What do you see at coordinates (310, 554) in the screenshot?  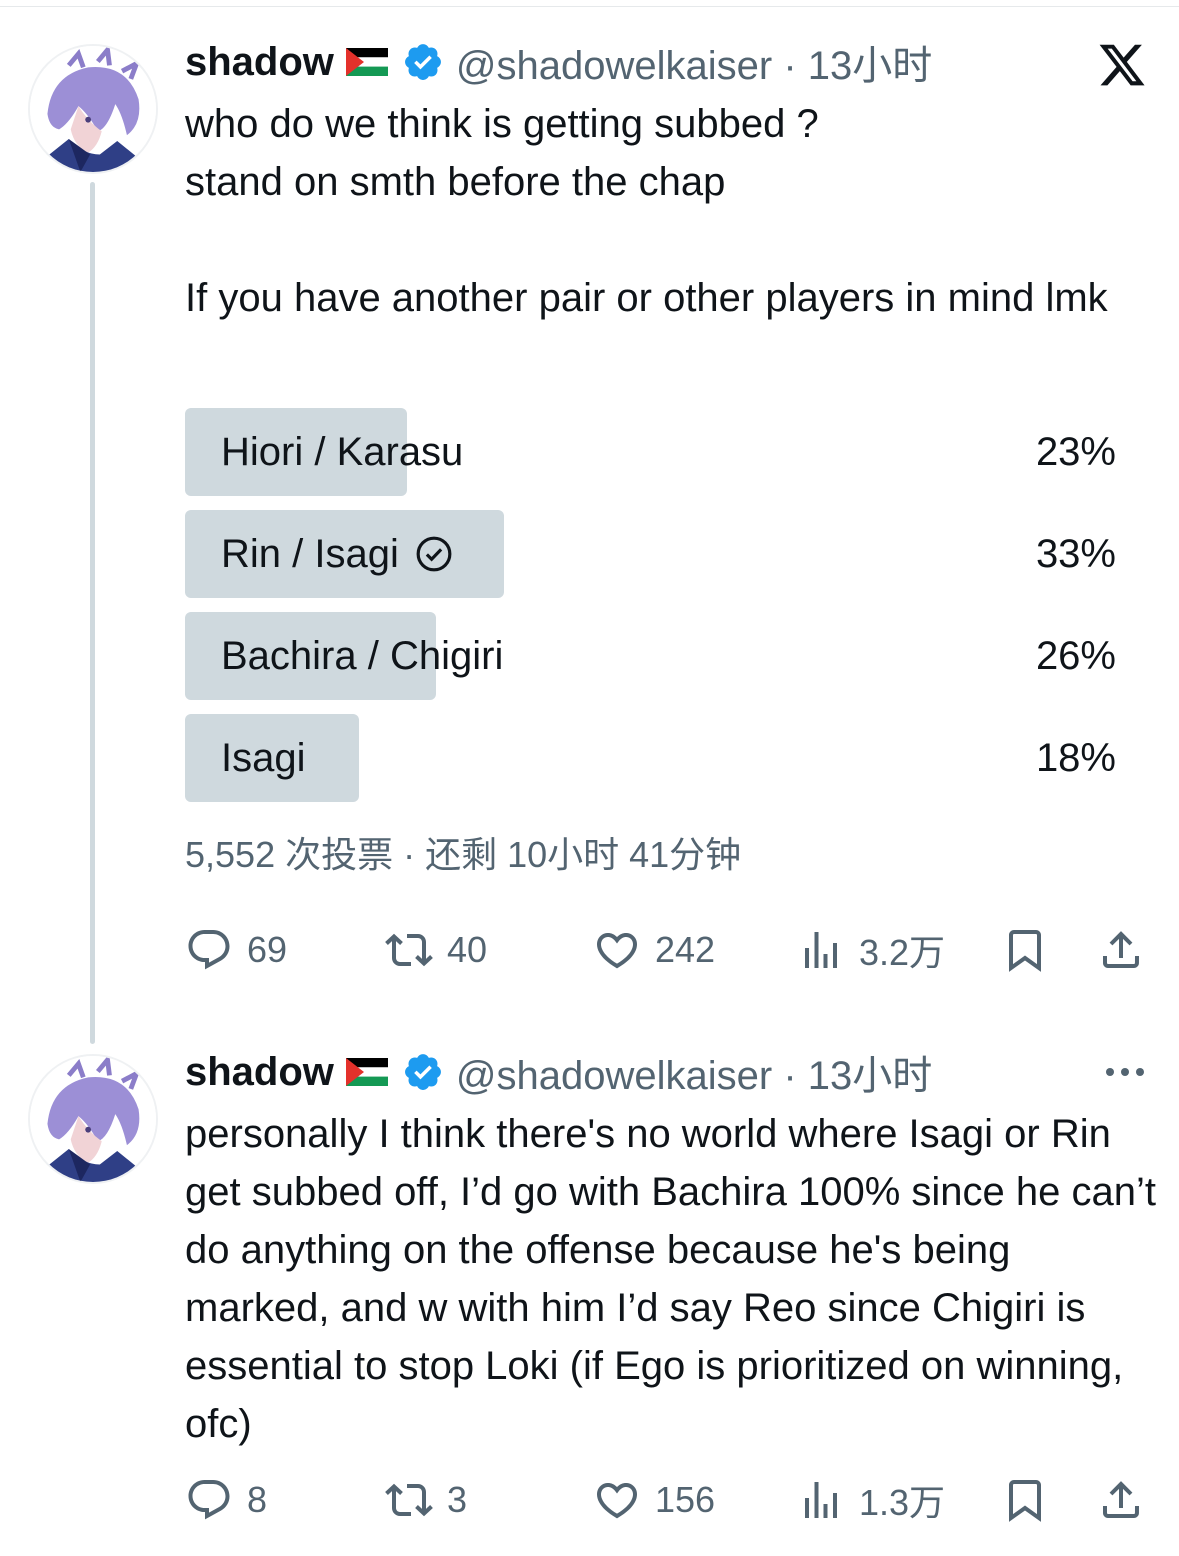 I see `poll-option-label: Rin / Isagi` at bounding box center [310, 554].